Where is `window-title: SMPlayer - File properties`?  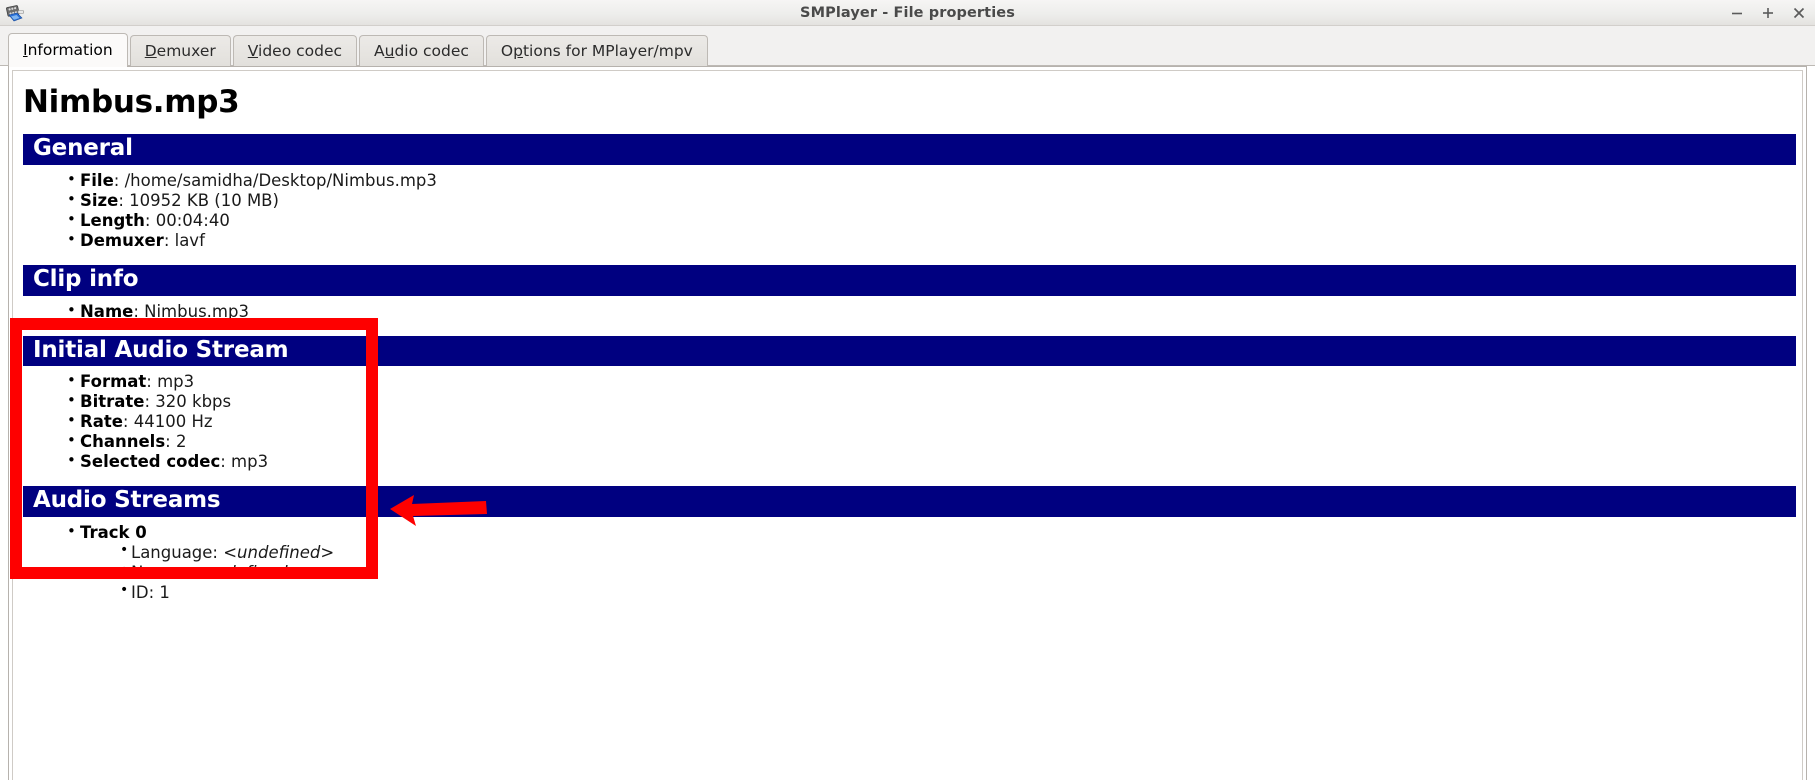 window-title: SMPlayer - File properties is located at coordinates (907, 12).